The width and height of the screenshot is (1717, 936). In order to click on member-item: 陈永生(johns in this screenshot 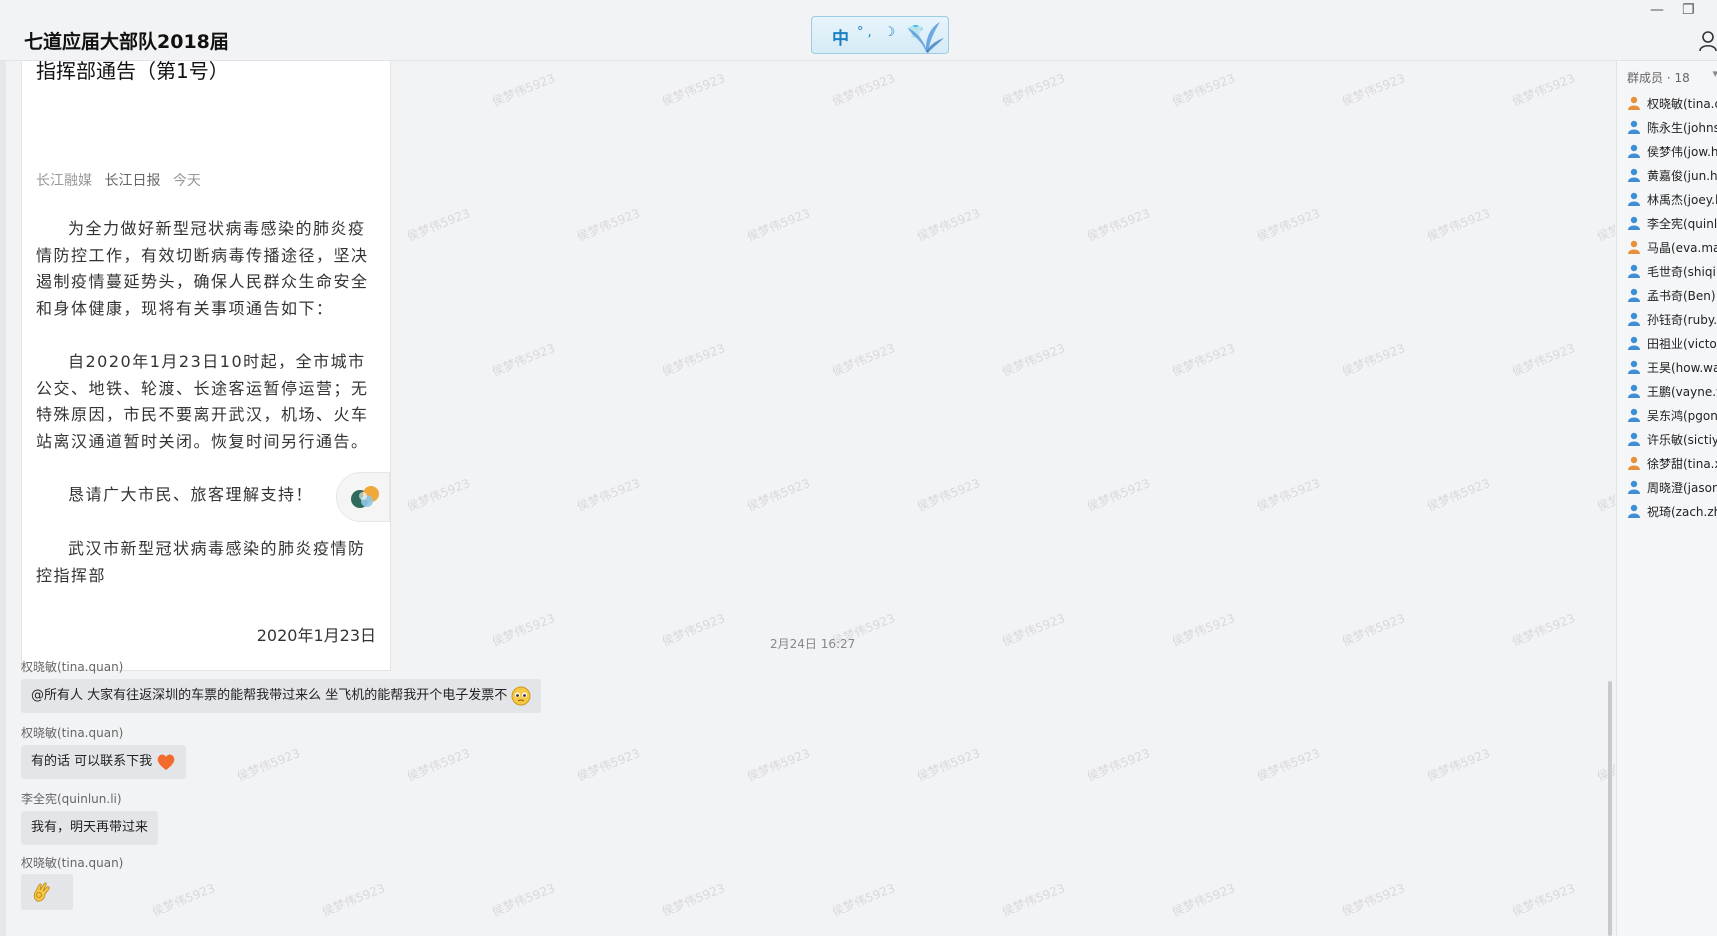, I will do `click(1672, 128)`.